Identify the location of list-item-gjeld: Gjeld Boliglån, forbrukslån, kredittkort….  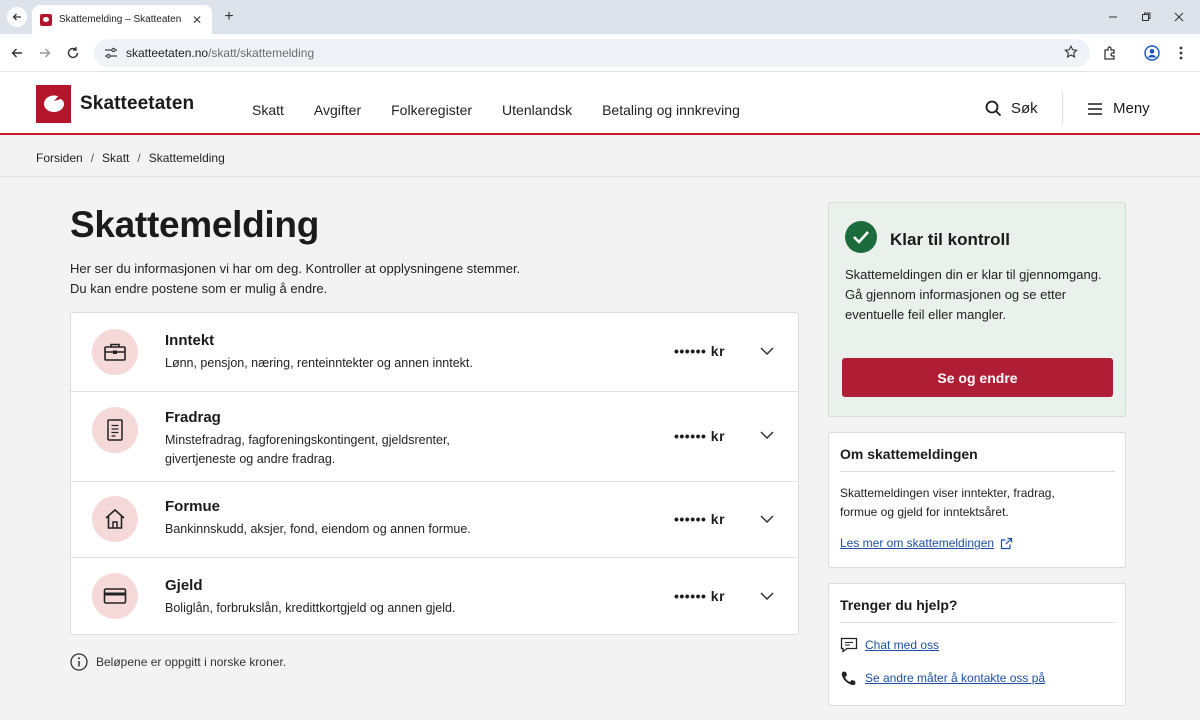
(434, 596).